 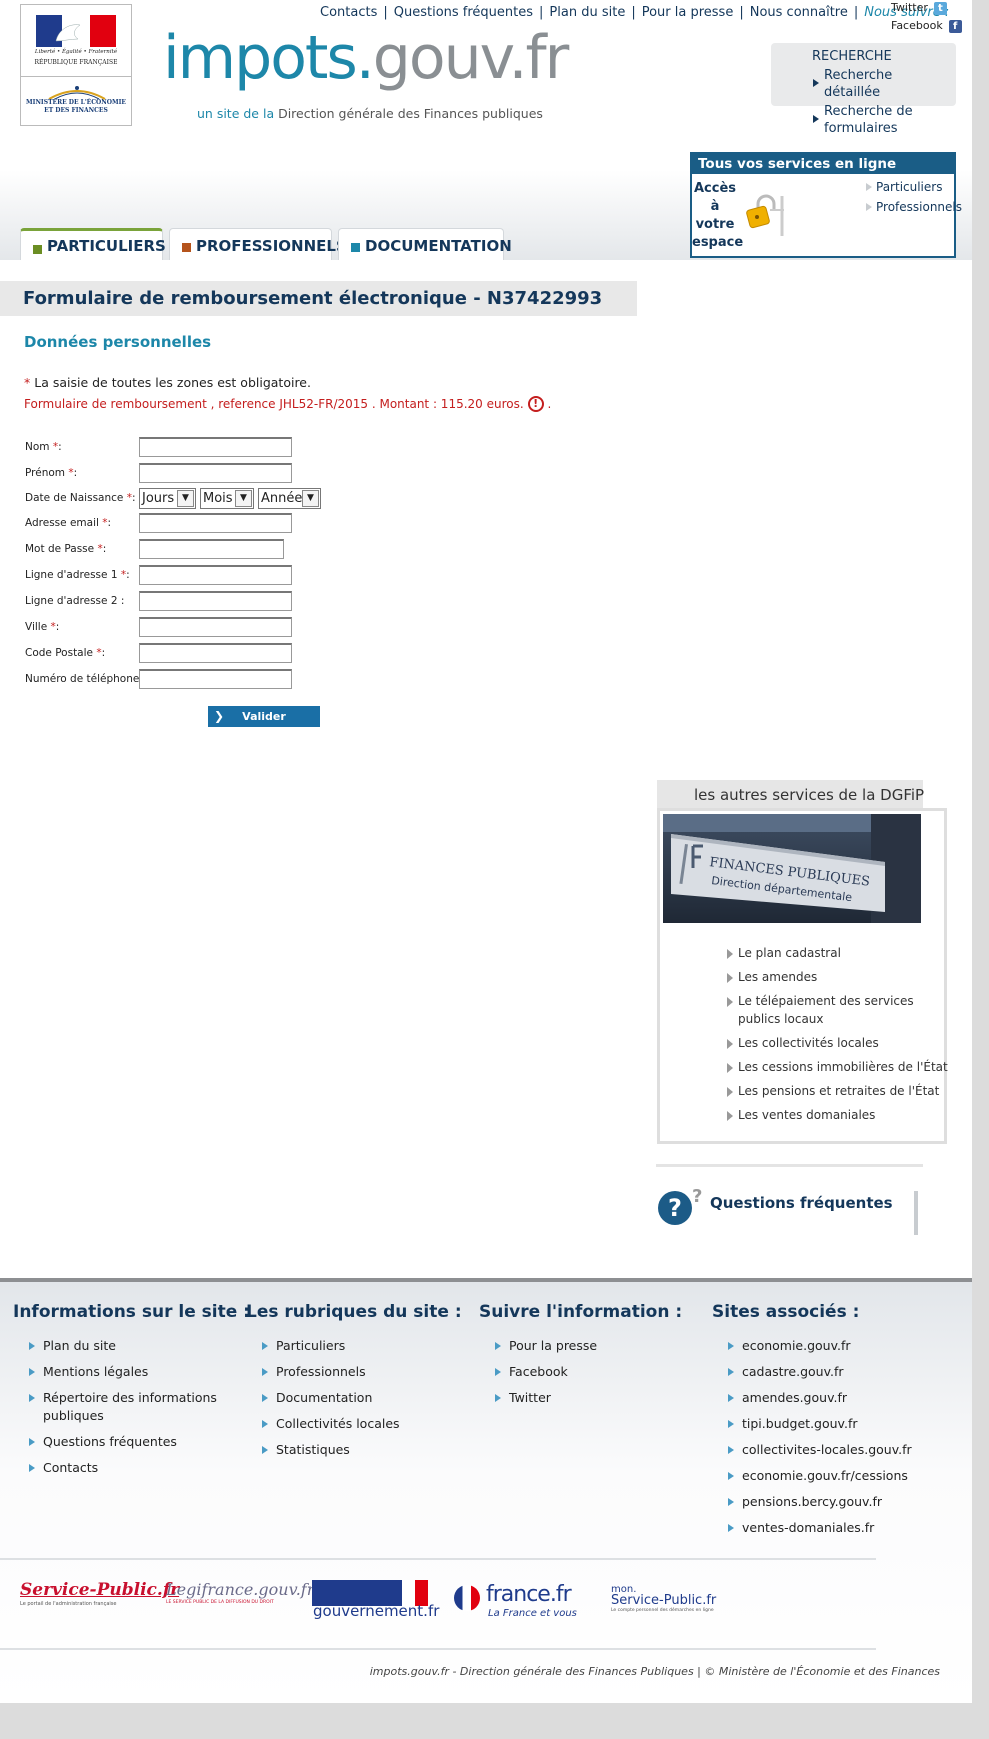 I want to click on field-label: Numéro de téléphone, so click(x=82, y=679).